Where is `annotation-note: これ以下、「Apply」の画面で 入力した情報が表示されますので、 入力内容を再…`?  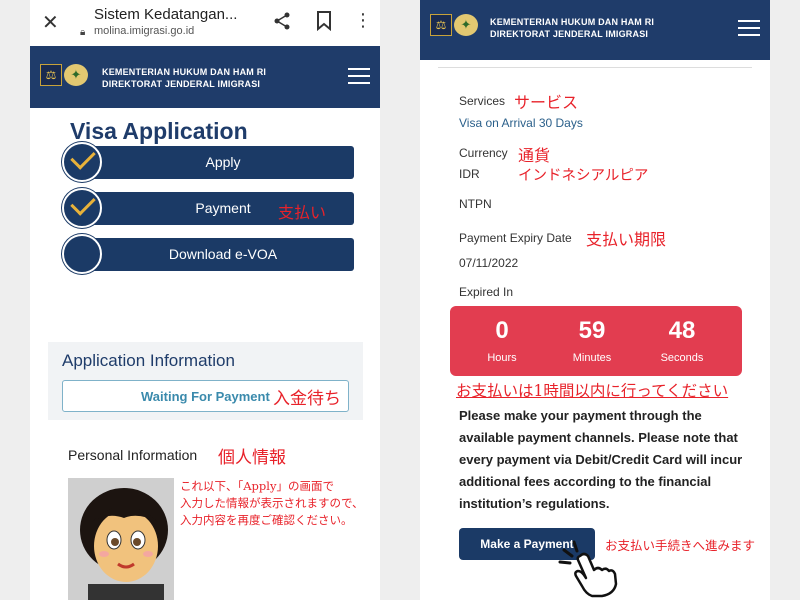
annotation-note: これ以下、「Apply」の画面で 入力した情報が表示されますので、 入力内容を再… is located at coordinates (272, 503).